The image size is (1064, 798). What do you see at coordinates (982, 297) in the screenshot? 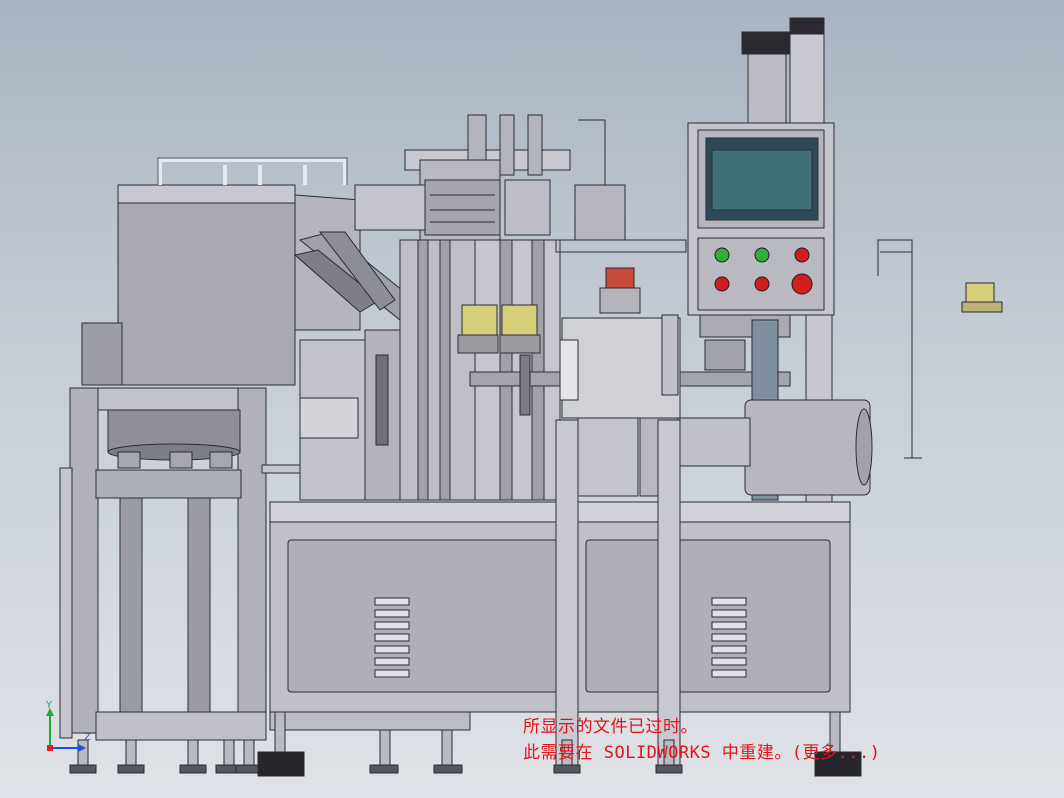
I see `floating-part` at bounding box center [982, 297].